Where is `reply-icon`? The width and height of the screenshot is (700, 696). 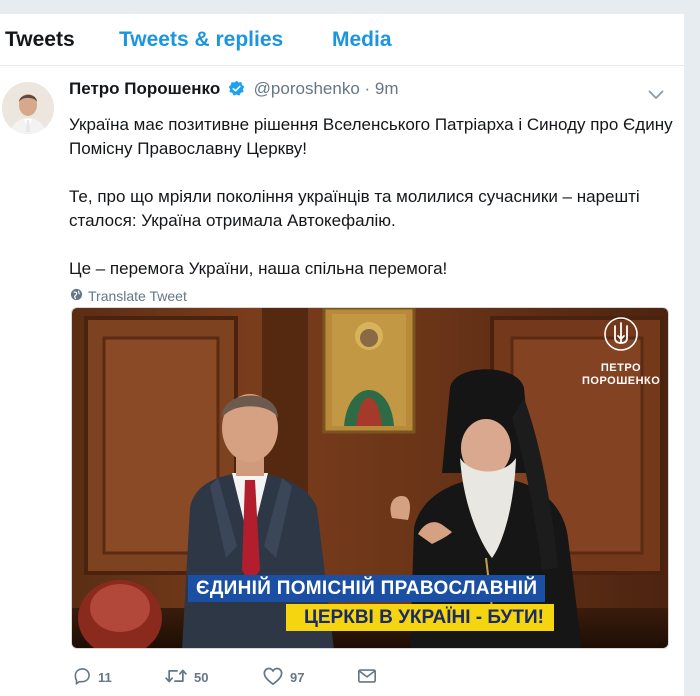
reply-icon is located at coordinates (82, 677).